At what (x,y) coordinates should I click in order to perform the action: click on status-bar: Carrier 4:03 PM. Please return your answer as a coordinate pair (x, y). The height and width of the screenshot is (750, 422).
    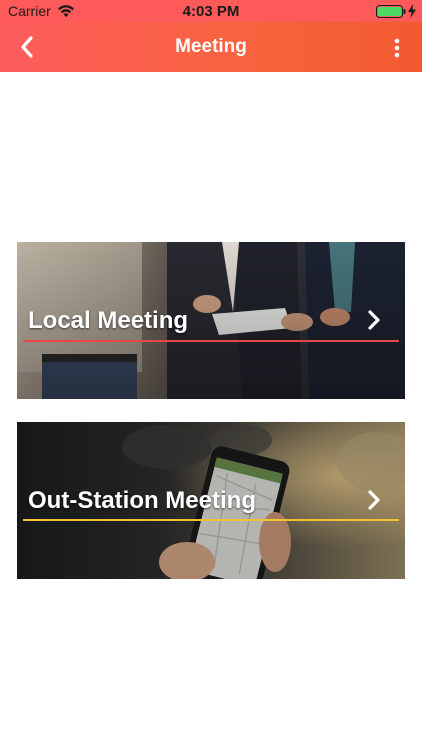
    Looking at the image, I should click on (211, 11).